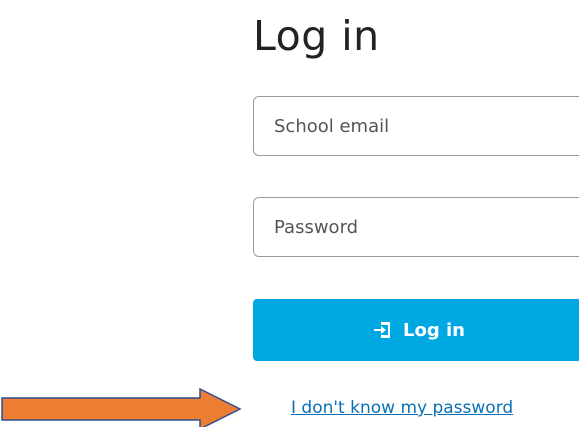 Image resolution: width=579 pixels, height=427 pixels. Describe the element at coordinates (316, 36) in the screenshot. I see `page-title: Log in` at that location.